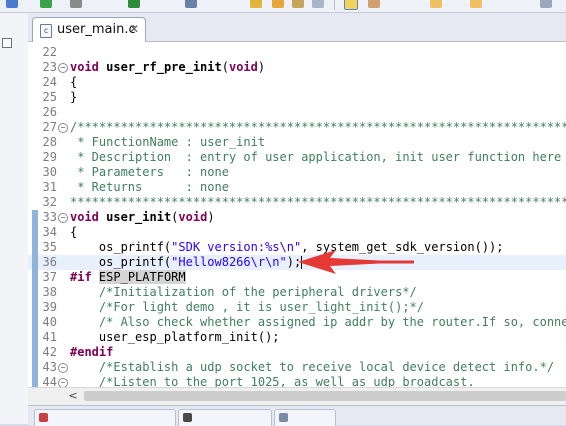 The image size is (566, 426). Describe the element at coordinates (46, 31) in the screenshot. I see `c-source-file-icon: c` at that location.